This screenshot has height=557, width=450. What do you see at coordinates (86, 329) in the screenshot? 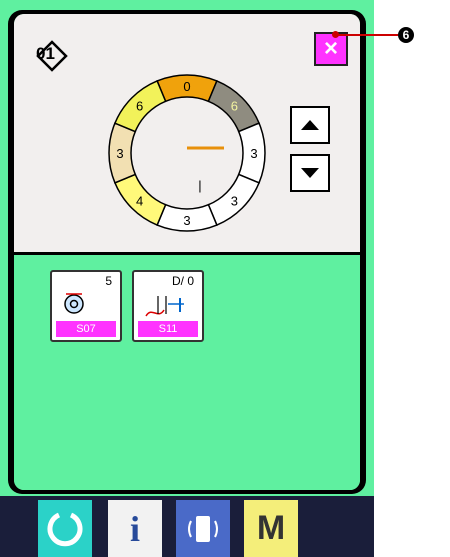
I see `tile-s07-label: S07` at bounding box center [86, 329].